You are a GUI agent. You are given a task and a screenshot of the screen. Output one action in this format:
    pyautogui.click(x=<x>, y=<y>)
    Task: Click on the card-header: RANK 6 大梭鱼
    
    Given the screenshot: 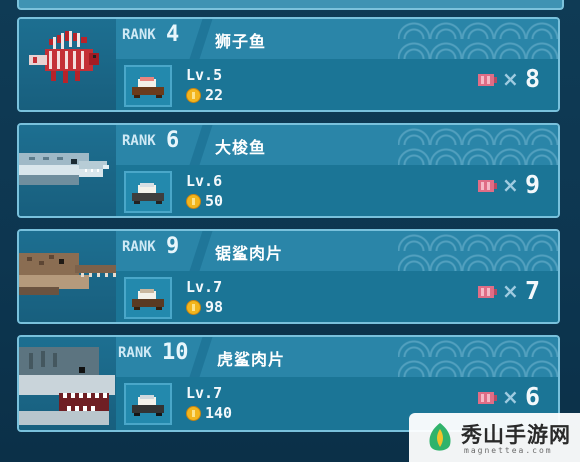 What is the action you would take?
    pyautogui.click(x=337, y=145)
    